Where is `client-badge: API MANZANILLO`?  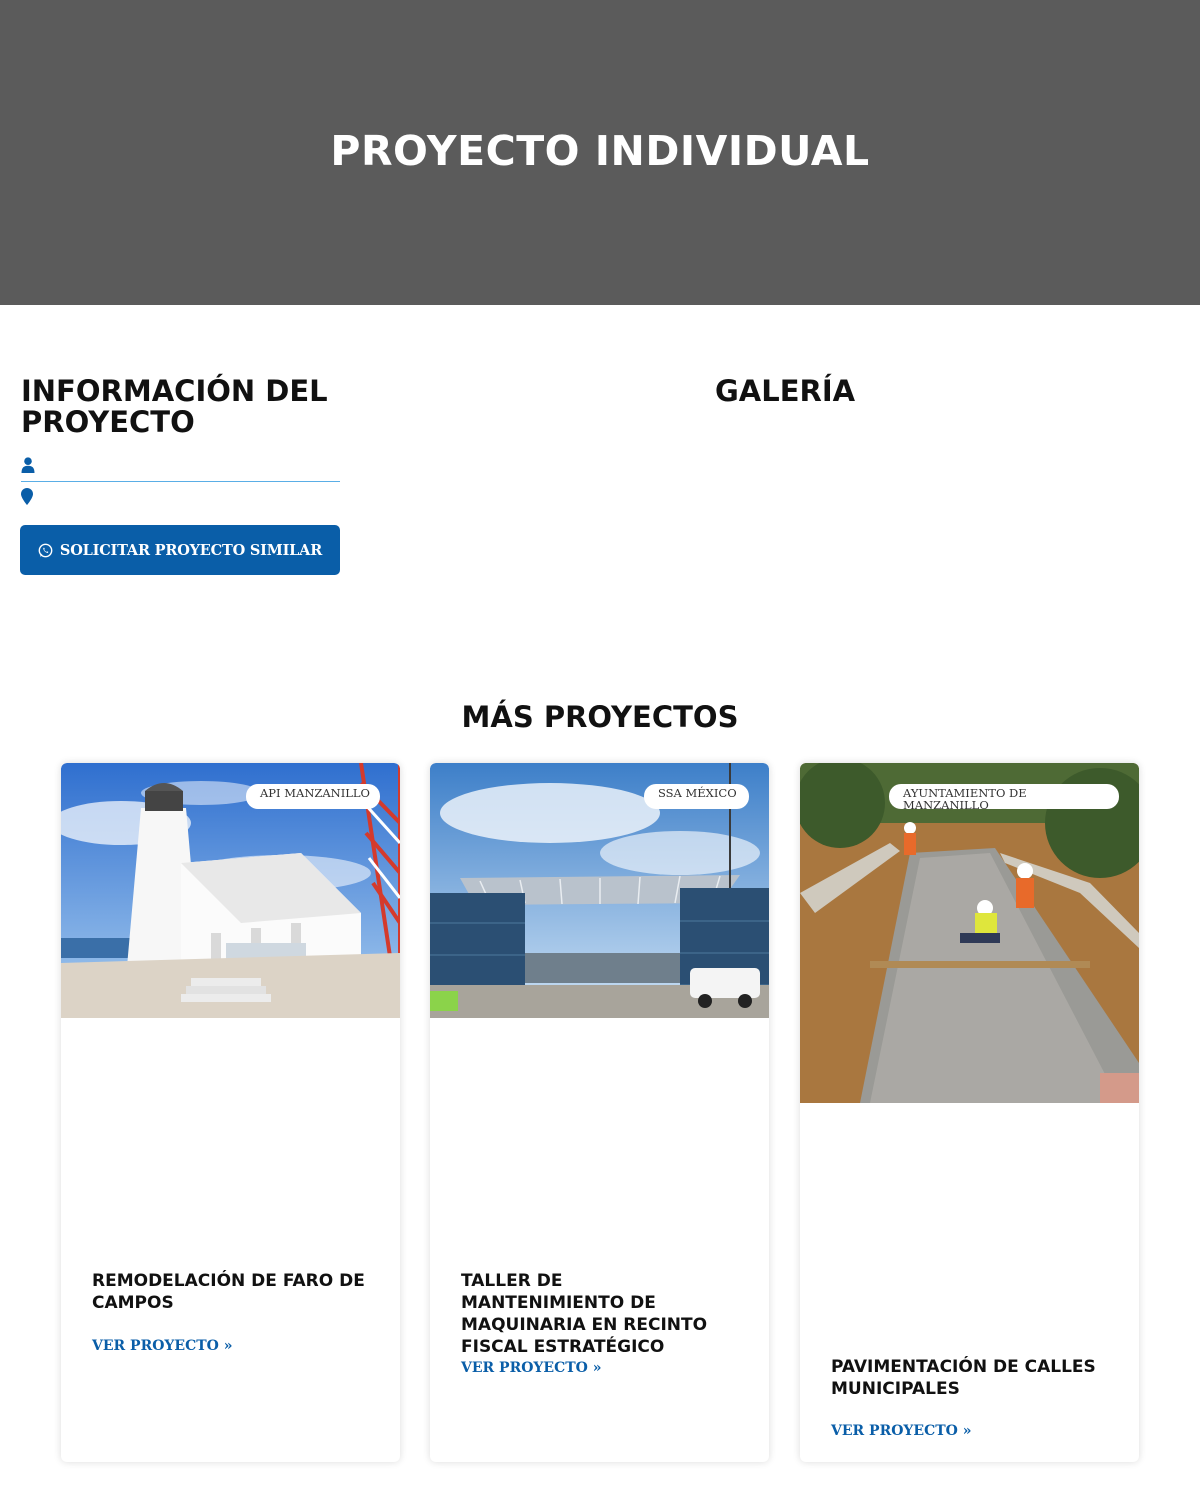
client-badge: API MANZANILLO is located at coordinates (313, 796).